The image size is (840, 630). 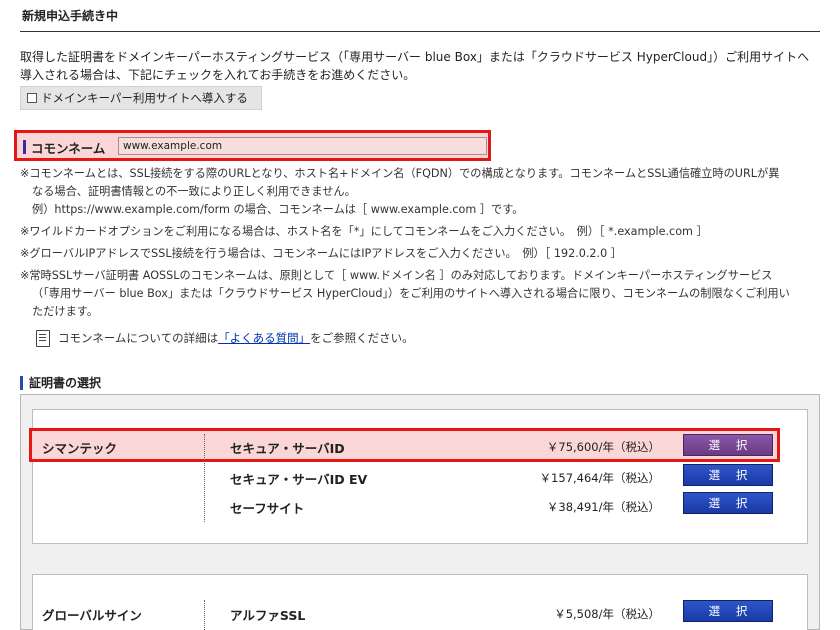 What do you see at coordinates (728, 503) in the screenshot?
I see `select-button-safe-site: 選 択` at bounding box center [728, 503].